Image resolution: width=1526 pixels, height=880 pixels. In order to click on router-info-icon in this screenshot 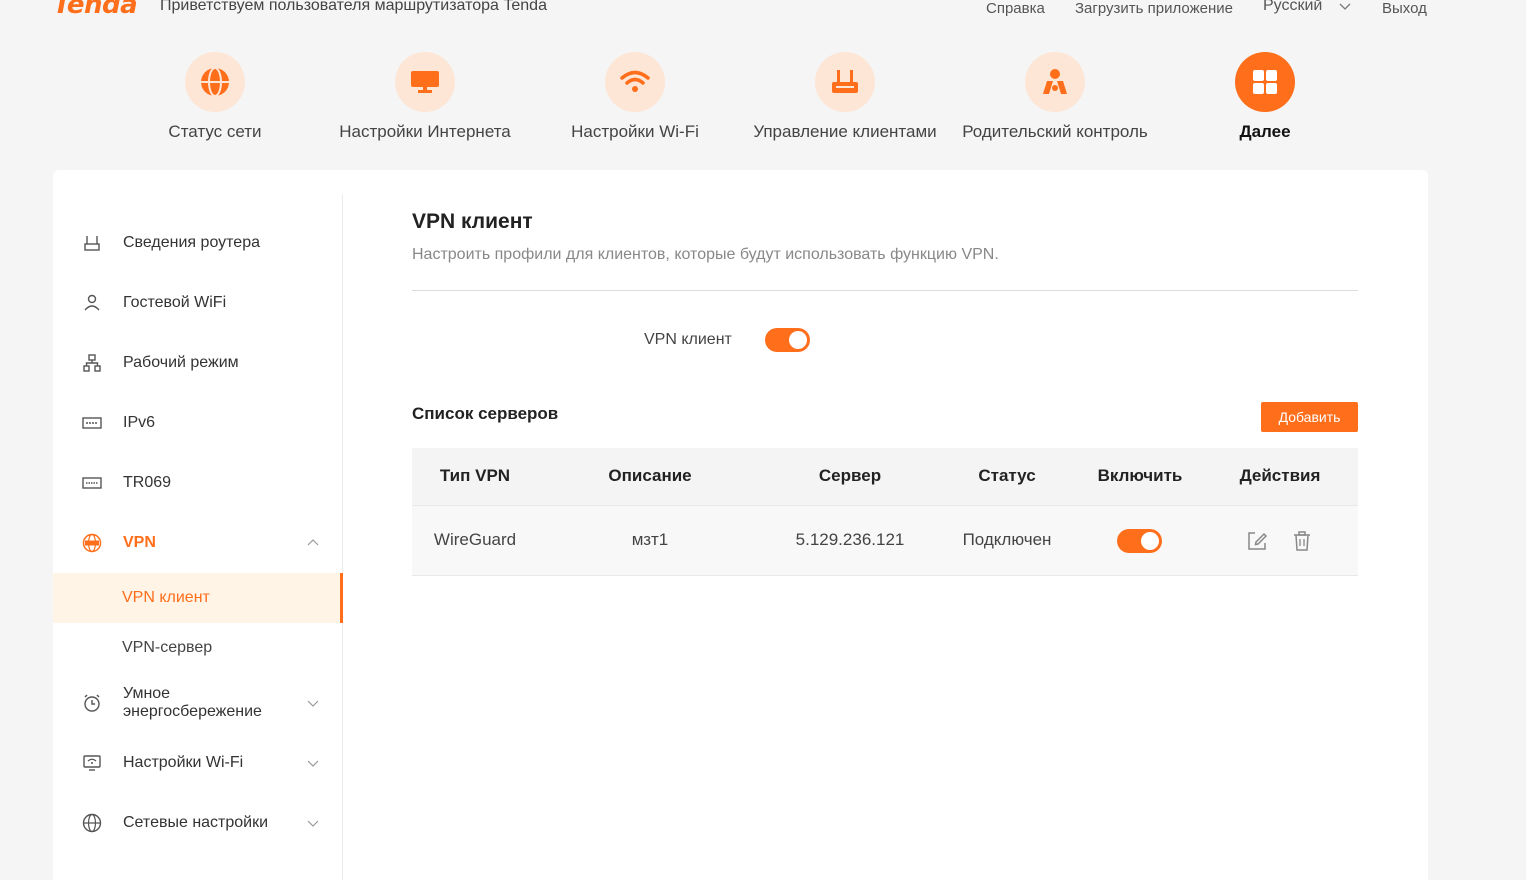, I will do `click(92, 243)`.